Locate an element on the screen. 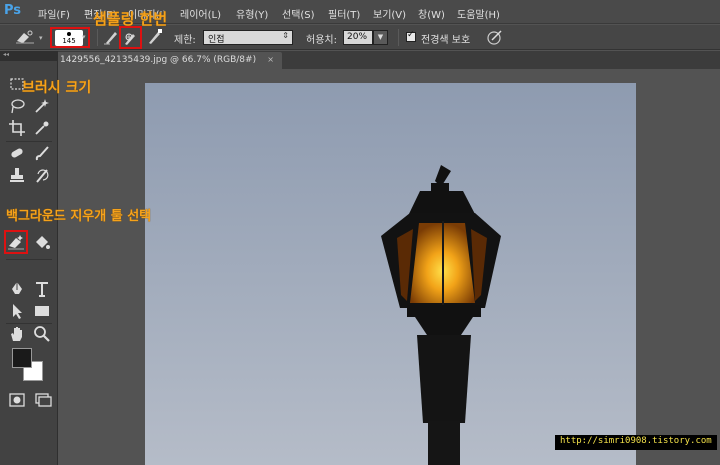 The image size is (720, 465). tolerance-dropdown-button: ▼ is located at coordinates (380, 37).